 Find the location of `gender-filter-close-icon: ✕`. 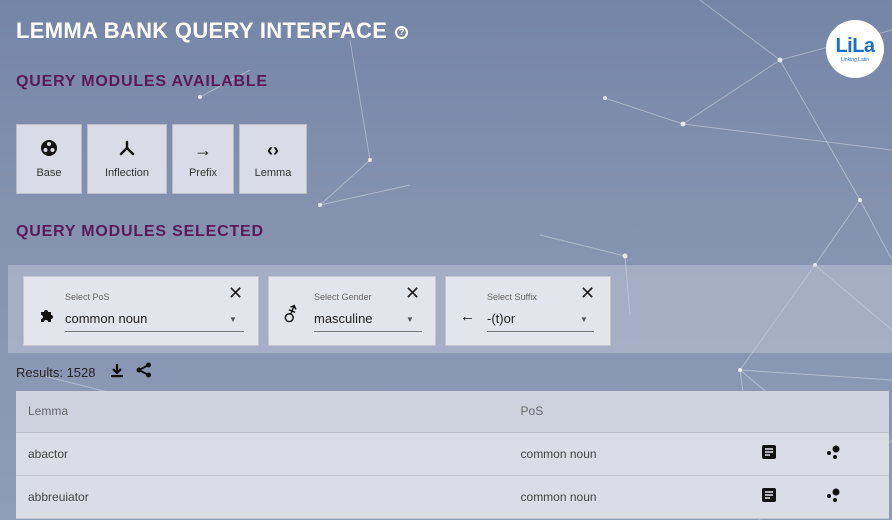

gender-filter-close-icon: ✕ is located at coordinates (412, 293).